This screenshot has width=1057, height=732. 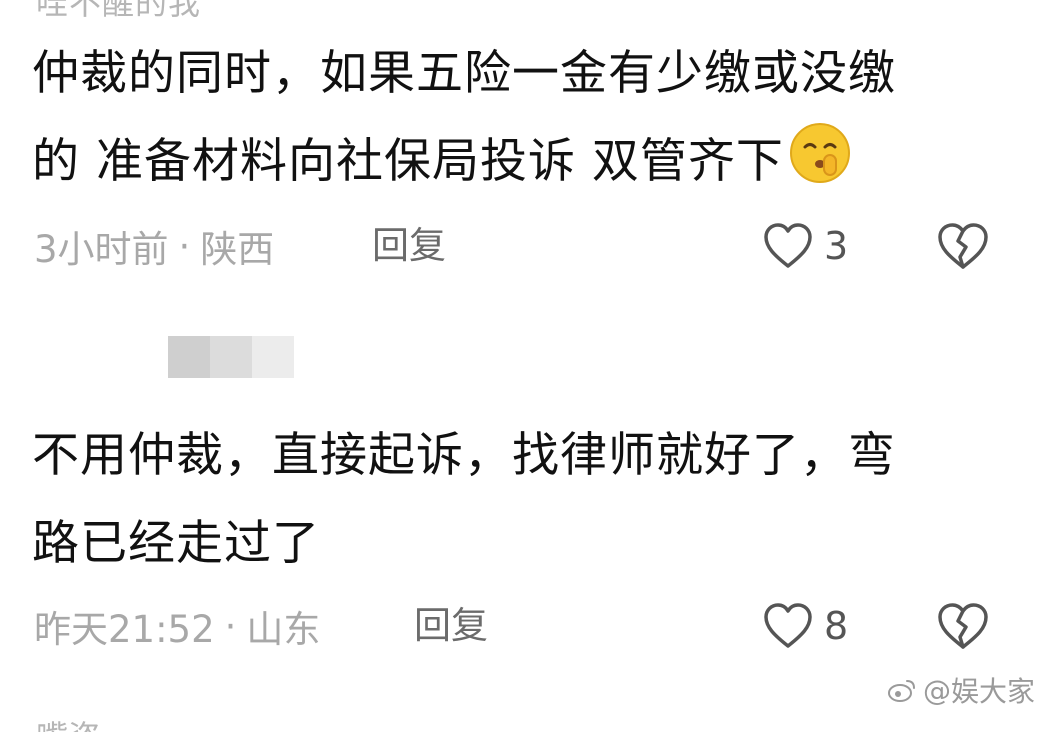 I want to click on watermark-text: 娱大家, so click(x=992, y=691).